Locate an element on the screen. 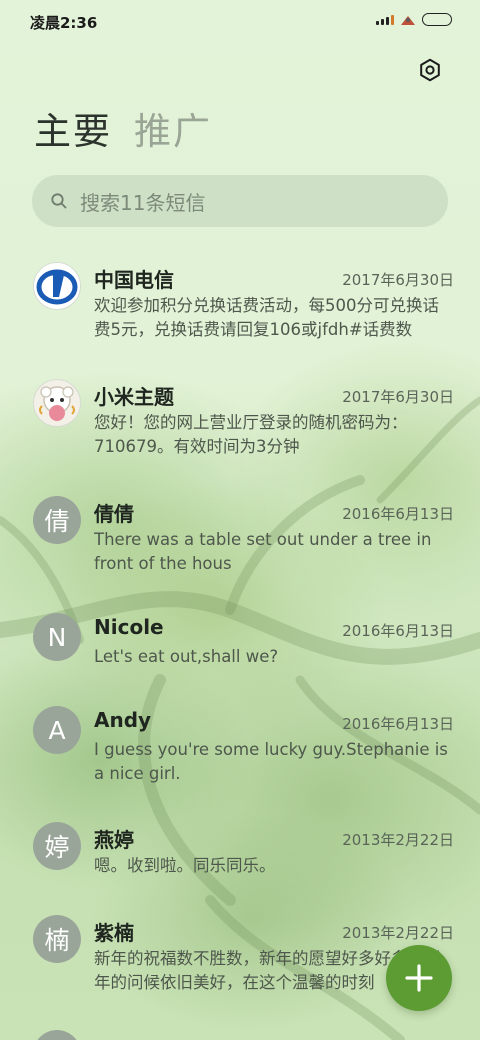 This screenshot has width=480, height=1040. contact-name: 倩倩 is located at coordinates (114, 514).